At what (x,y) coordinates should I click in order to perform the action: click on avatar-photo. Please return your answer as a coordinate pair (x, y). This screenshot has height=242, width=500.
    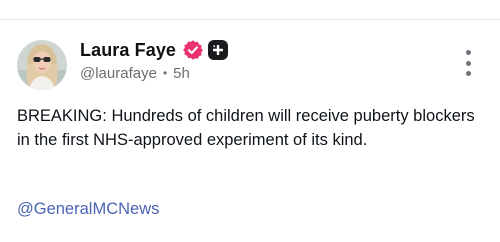
    Looking at the image, I should click on (42, 65).